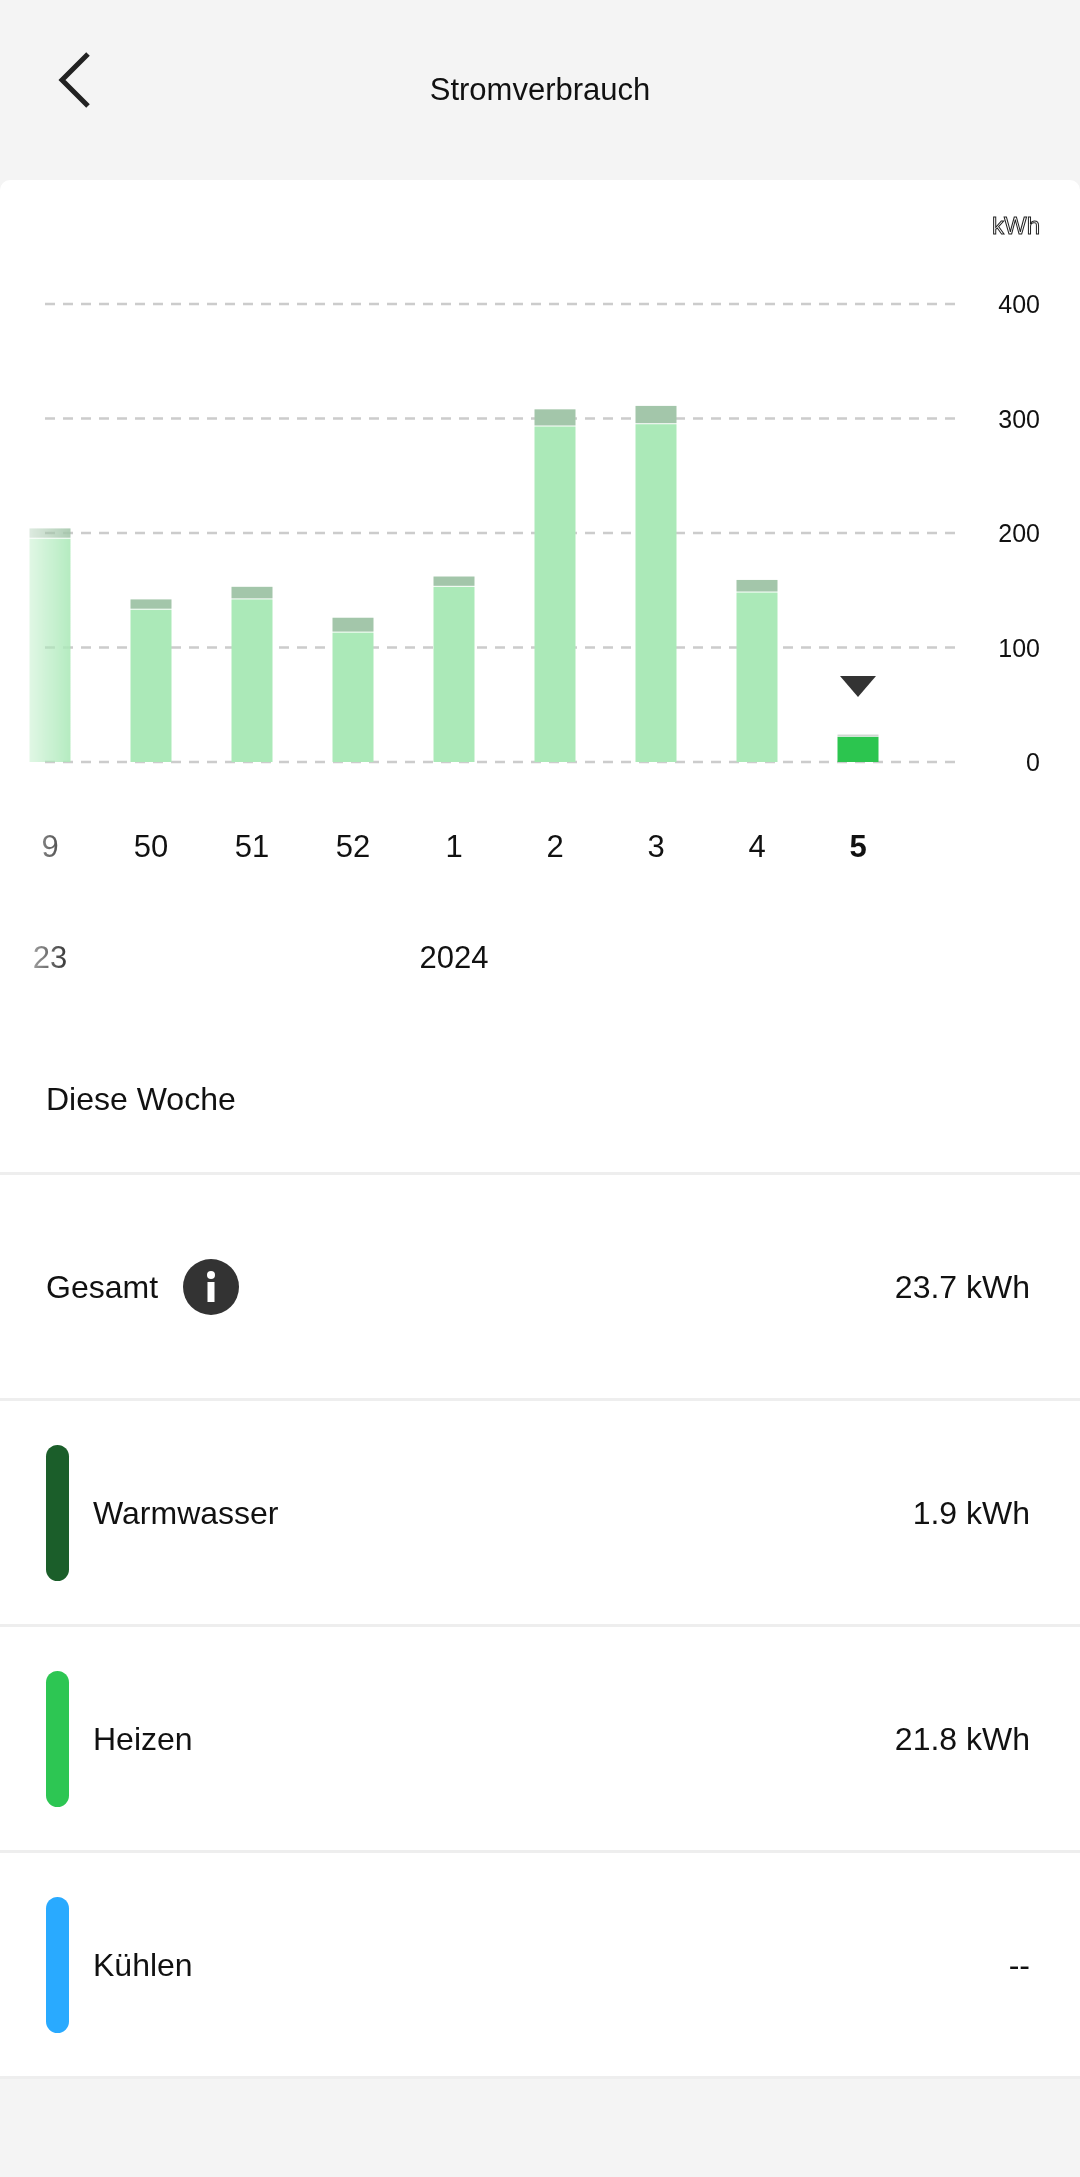 This screenshot has width=1080, height=2177. Describe the element at coordinates (962, 1739) in the screenshot. I see `category-value: 21.8 kWh` at that location.